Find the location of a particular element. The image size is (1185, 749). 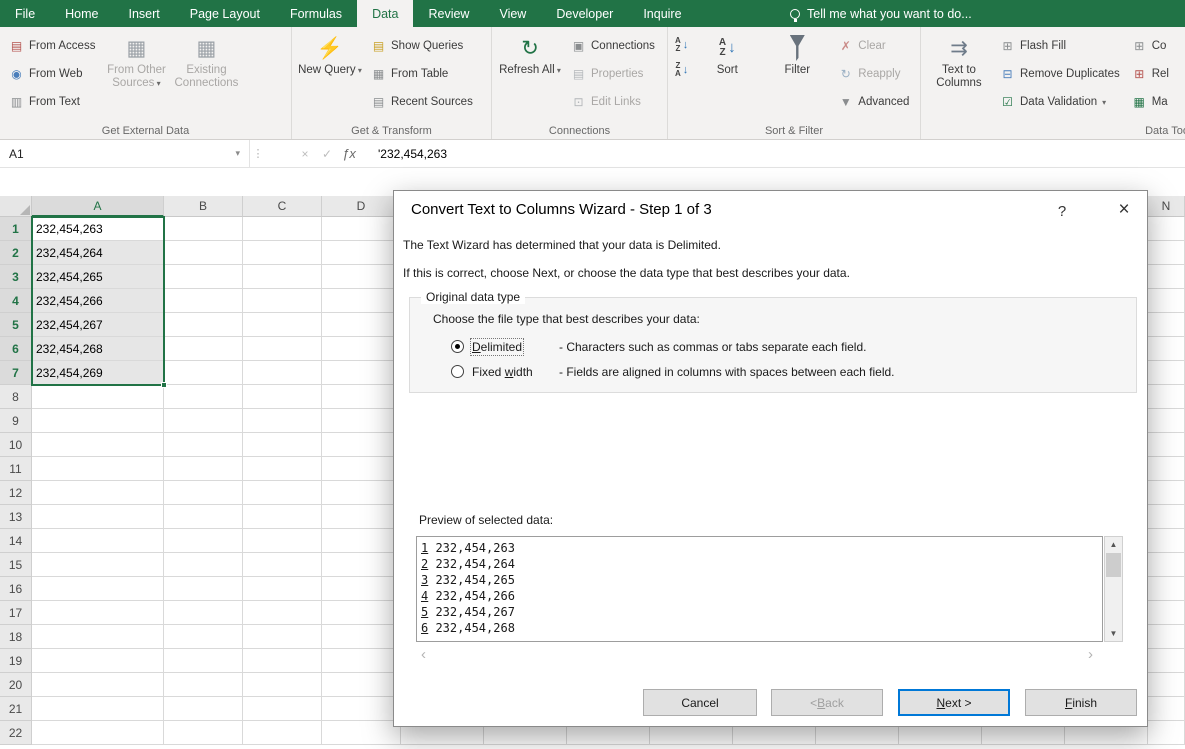

from-web-button: ◉ From Web is located at coordinates (52, 74).